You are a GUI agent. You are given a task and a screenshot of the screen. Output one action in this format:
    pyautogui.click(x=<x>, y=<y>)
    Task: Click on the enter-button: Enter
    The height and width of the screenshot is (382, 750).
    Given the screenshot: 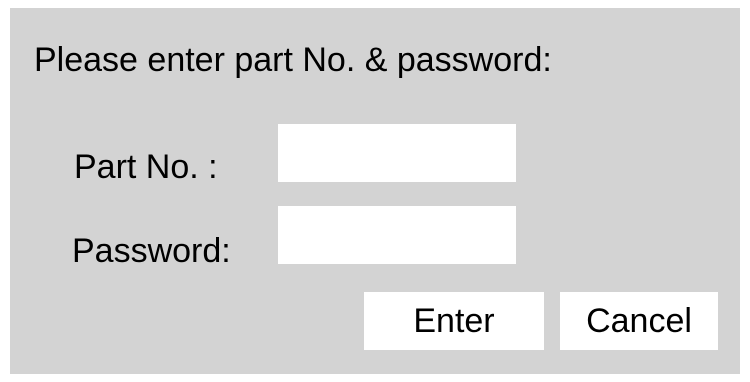 What is the action you would take?
    pyautogui.click(x=454, y=321)
    